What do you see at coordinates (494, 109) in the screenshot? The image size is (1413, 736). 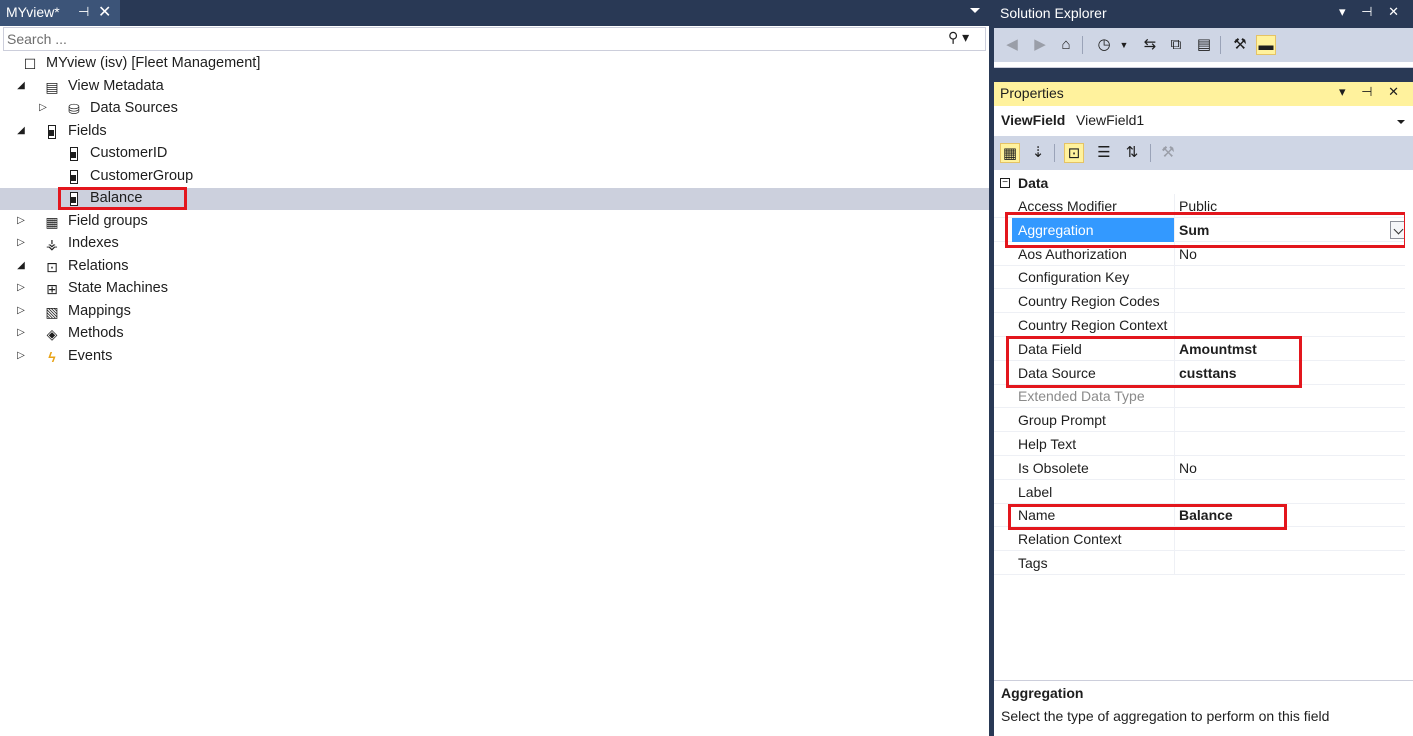 I see `tree-node: ▷ ⛁ Data Sources` at bounding box center [494, 109].